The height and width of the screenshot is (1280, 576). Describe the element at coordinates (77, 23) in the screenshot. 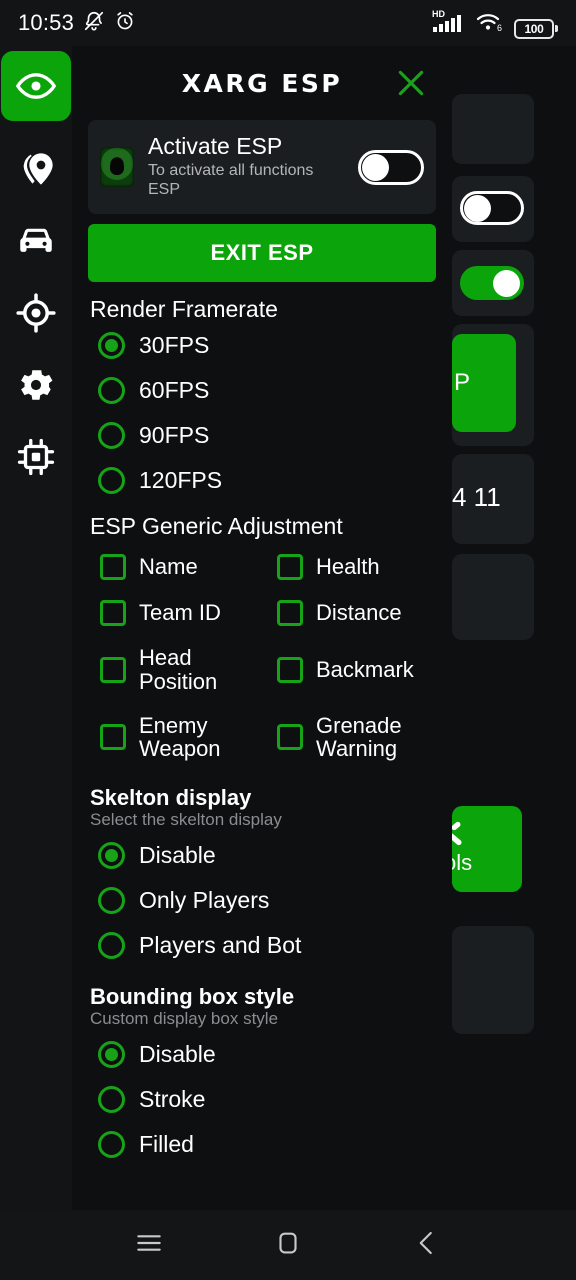

I see `status-bar-left: 10:53` at that location.